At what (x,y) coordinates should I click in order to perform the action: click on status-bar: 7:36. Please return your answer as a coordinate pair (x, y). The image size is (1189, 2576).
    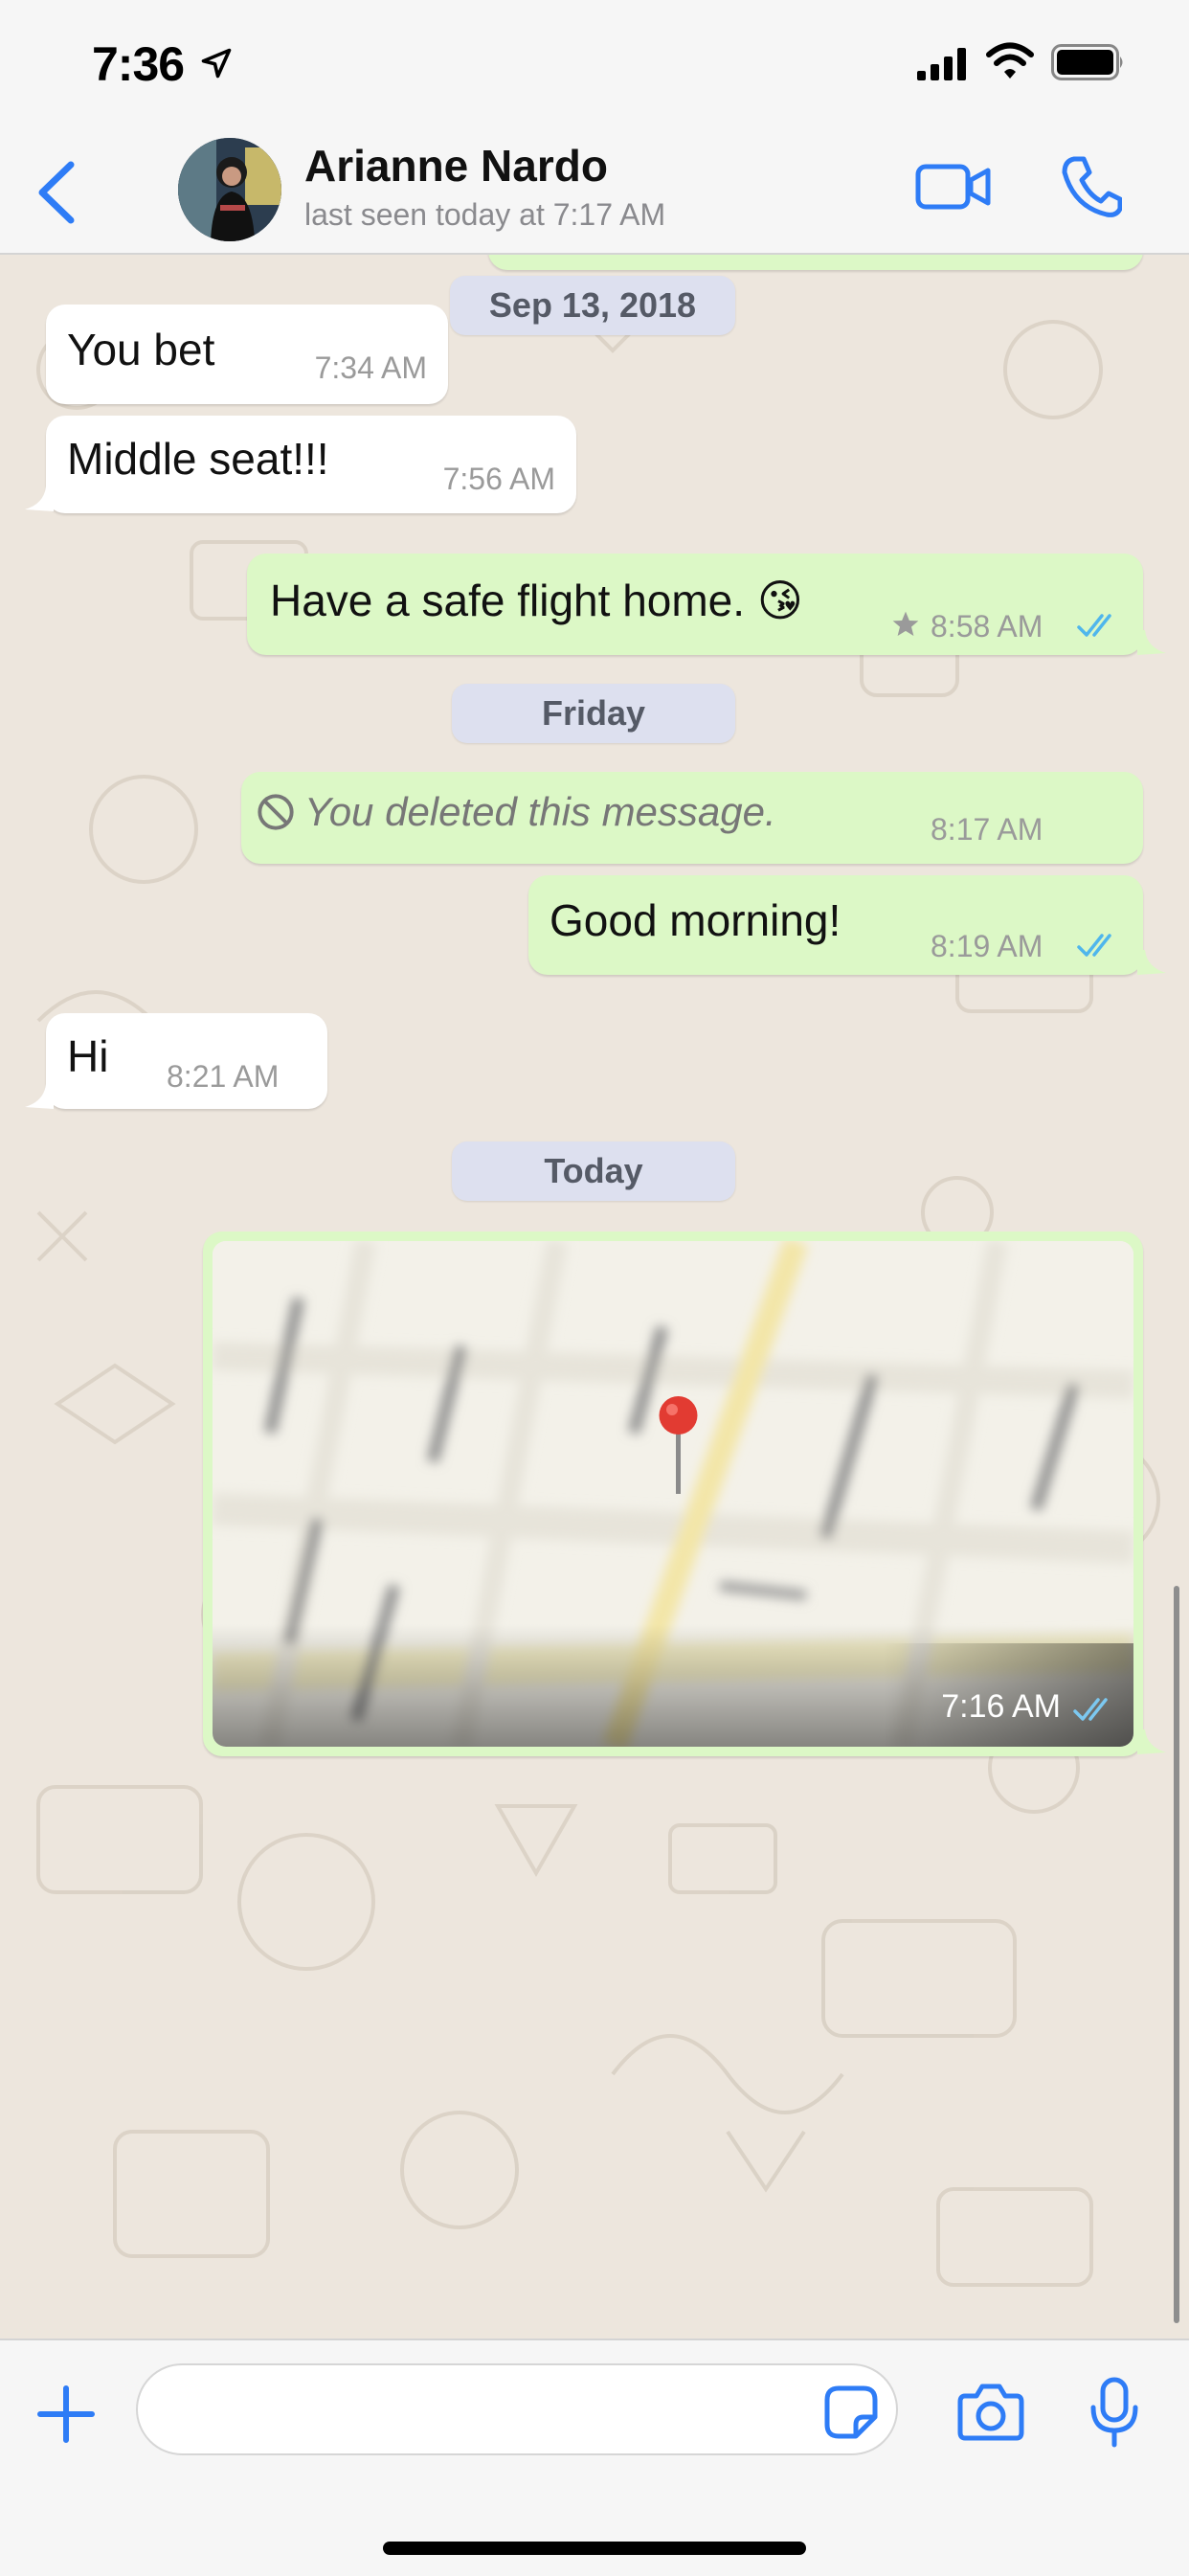
    Looking at the image, I should click on (594, 62).